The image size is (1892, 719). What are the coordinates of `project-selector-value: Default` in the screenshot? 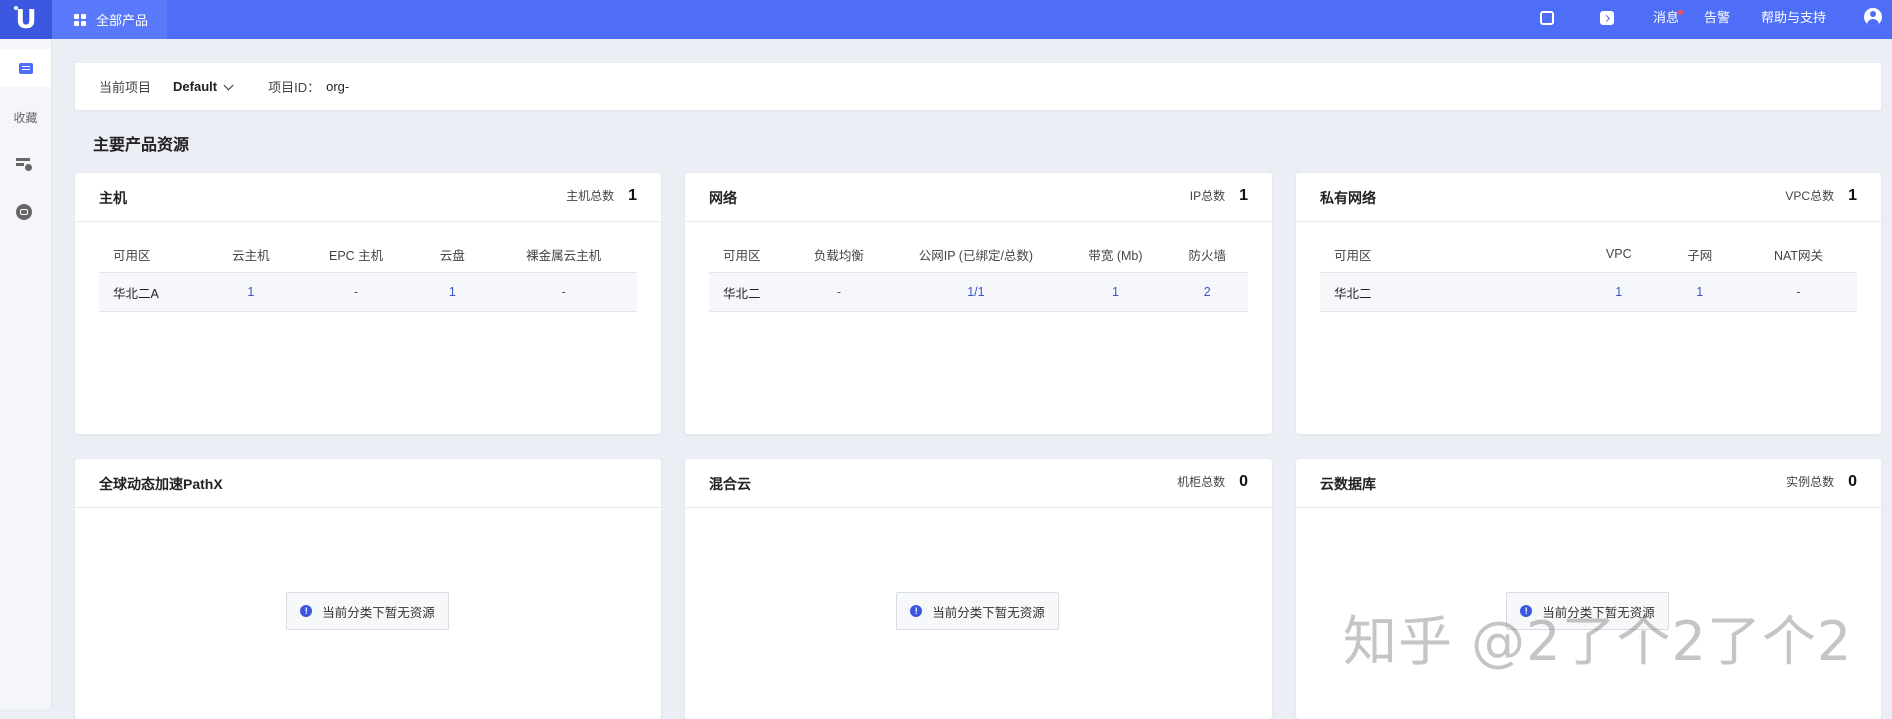 It's located at (195, 86).